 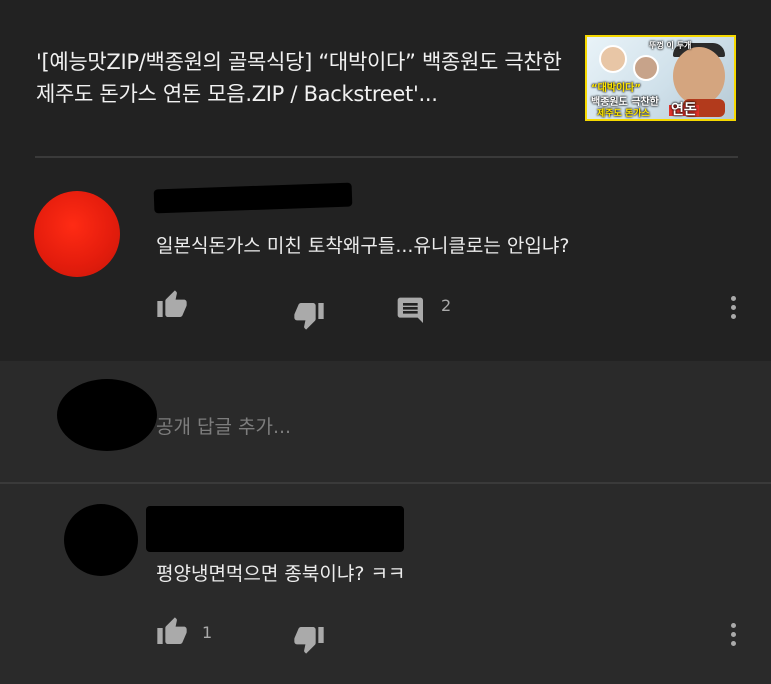 I want to click on thumbnail-caption-3: 제주도 돈가스, so click(x=623, y=114).